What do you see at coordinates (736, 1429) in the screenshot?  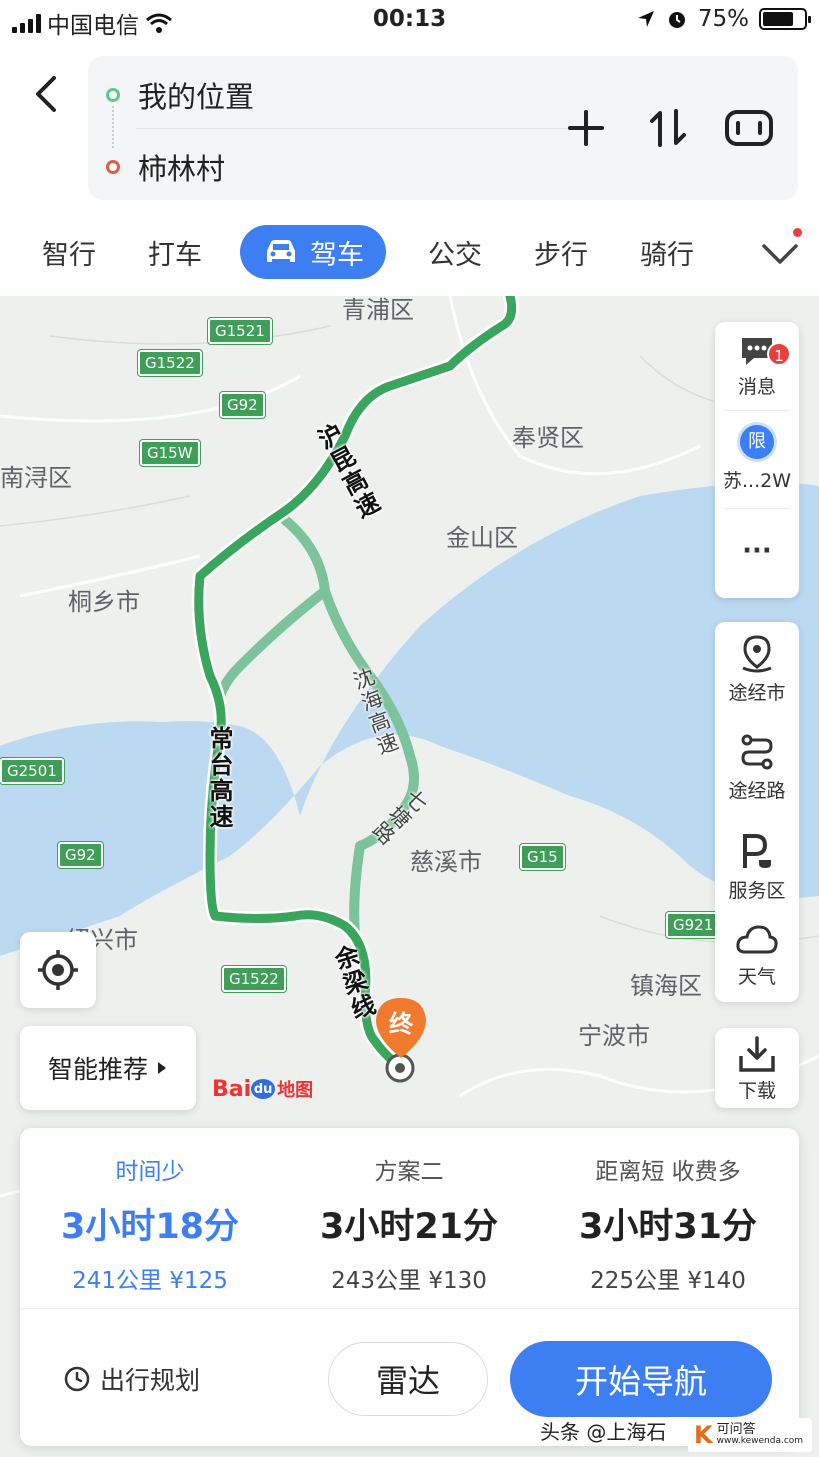 I see `watermark-site: 可问答` at bounding box center [736, 1429].